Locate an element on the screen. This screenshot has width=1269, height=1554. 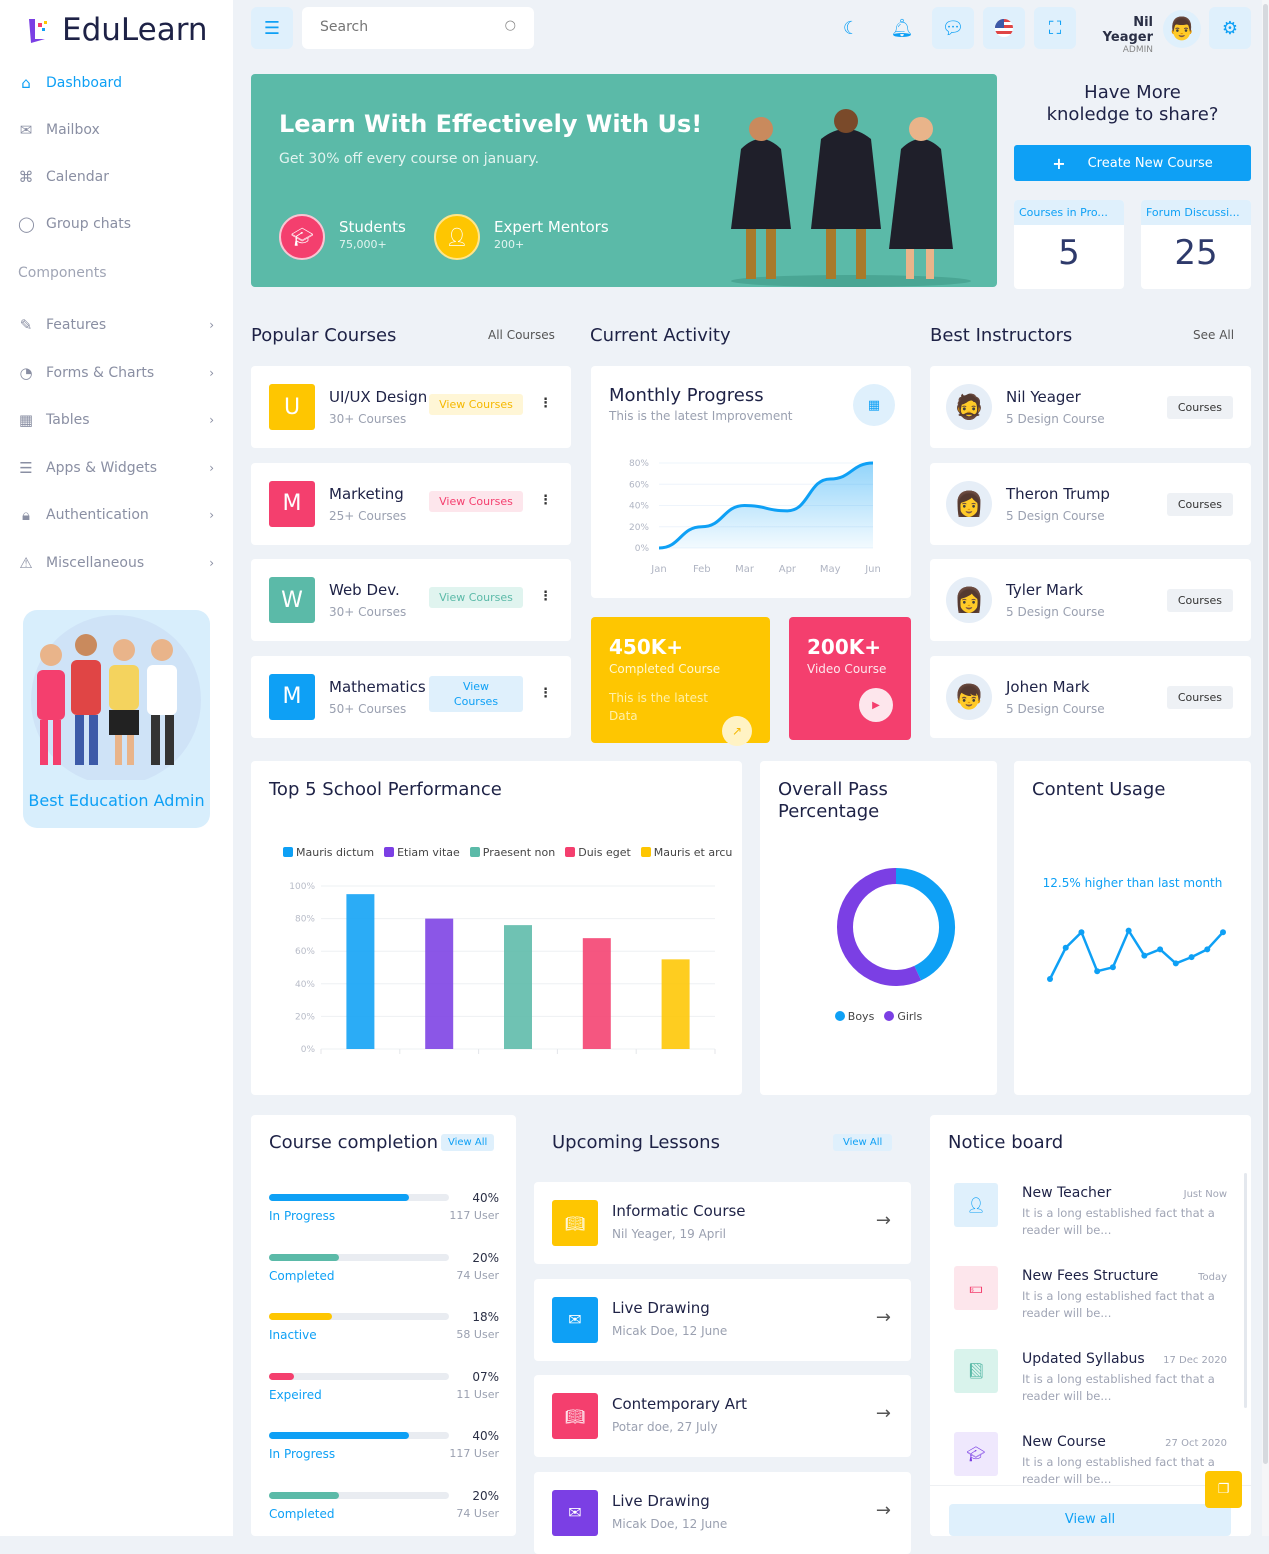
create-course-button: + Create New Course is located at coordinates (1132, 163).